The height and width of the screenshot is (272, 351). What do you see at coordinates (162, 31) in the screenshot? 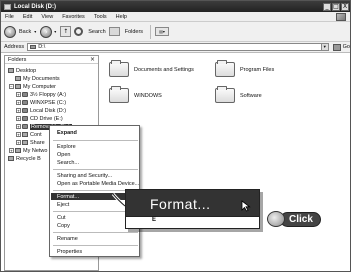
I see `views-icon: ▤▾` at bounding box center [162, 31].